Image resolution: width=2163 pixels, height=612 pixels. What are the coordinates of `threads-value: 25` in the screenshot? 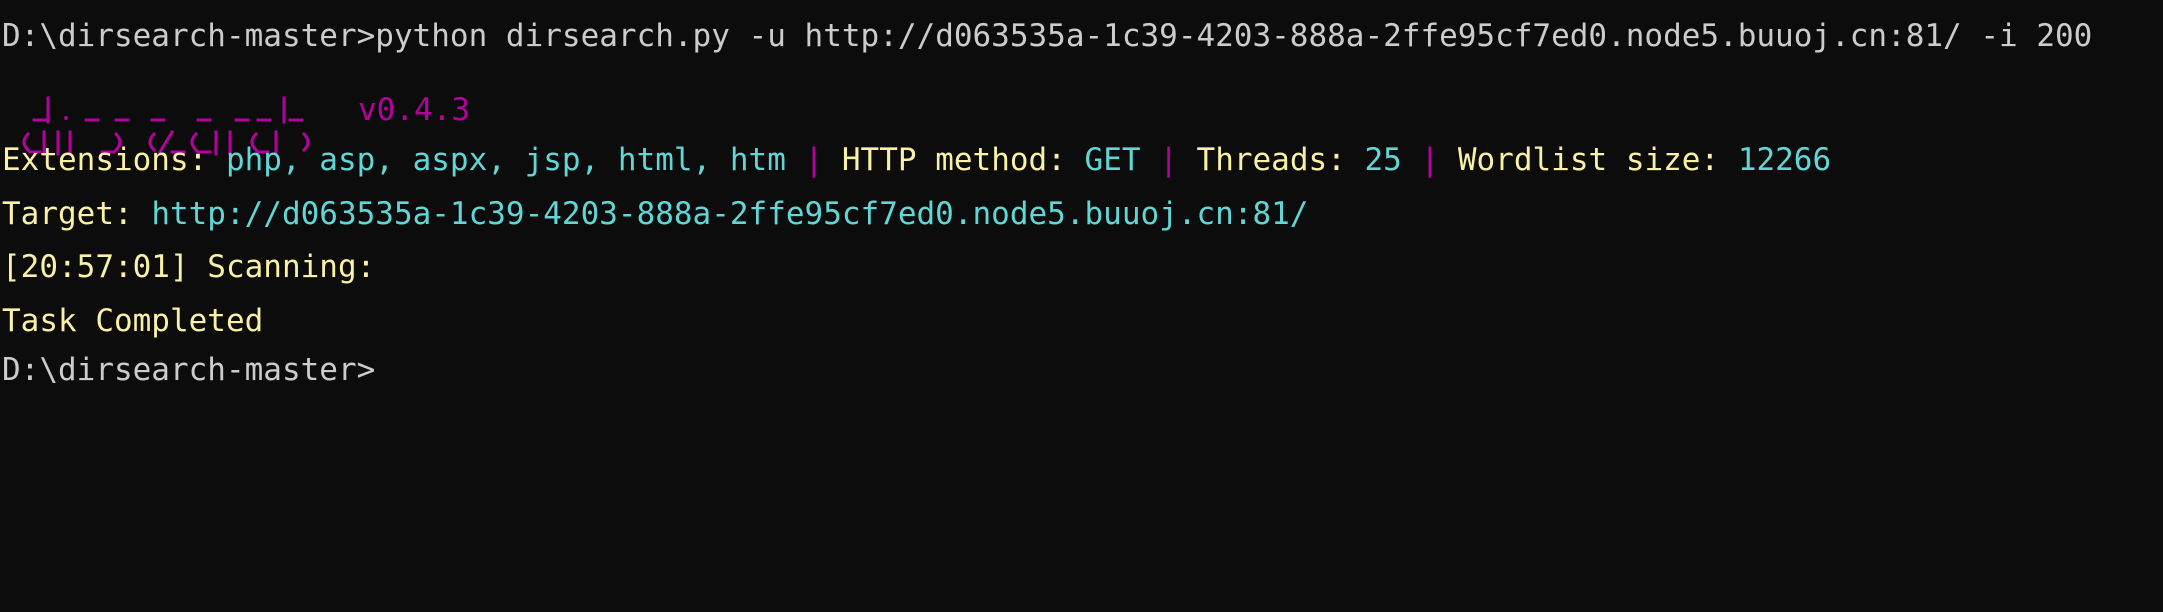 It's located at (1383, 160).